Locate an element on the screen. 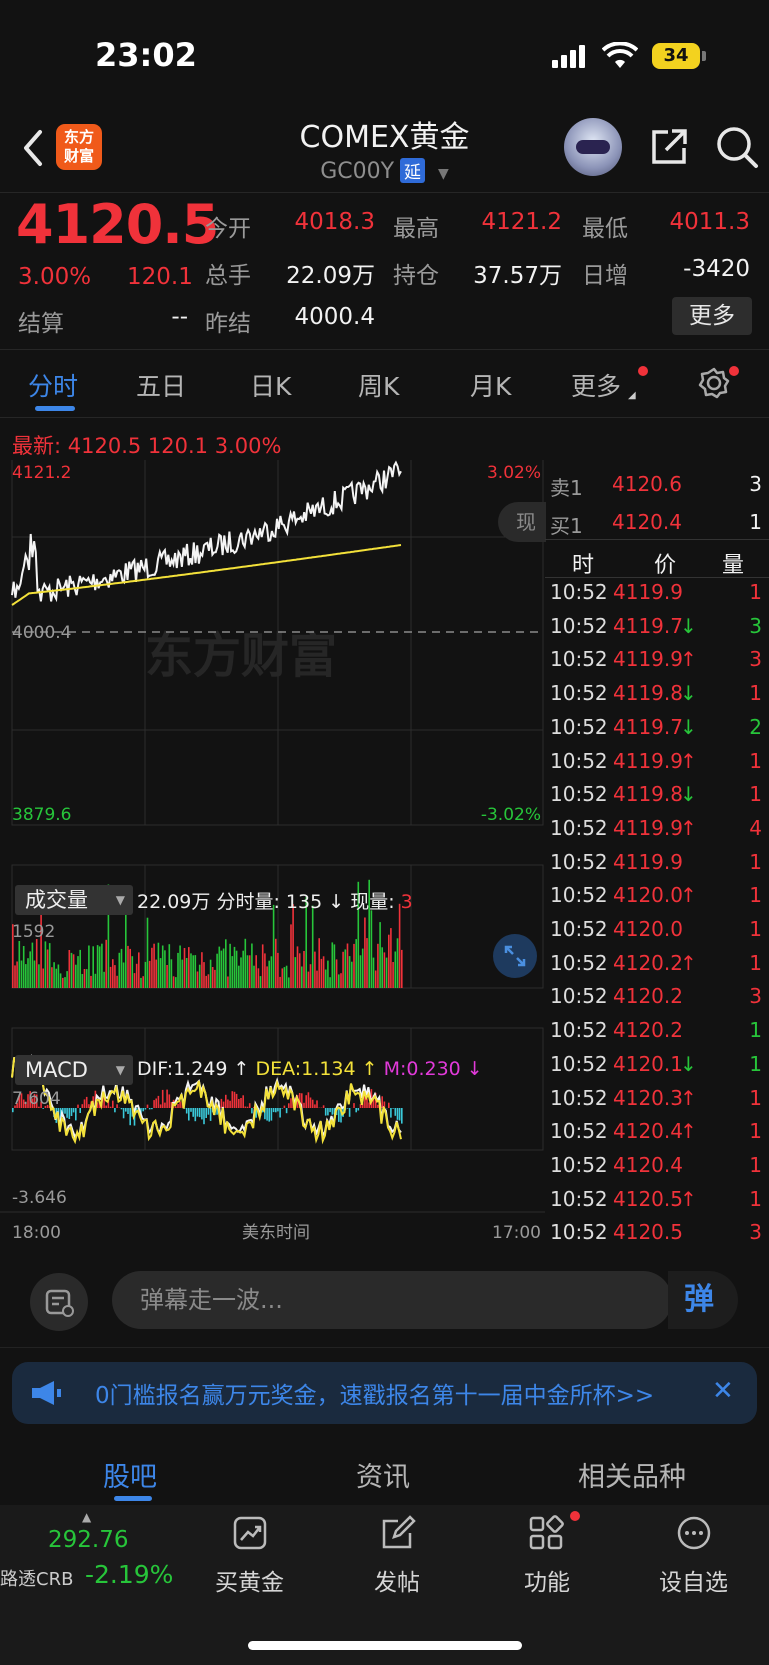 The width and height of the screenshot is (769, 1665). compose-icon is located at coordinates (398, 1533).